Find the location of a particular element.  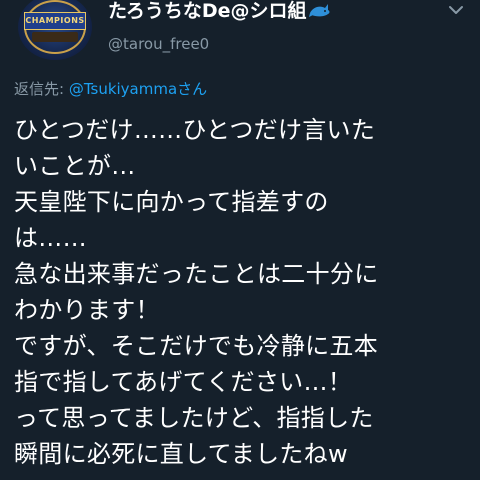

reply-to-line: 返信先: @Tsukiyammaさん is located at coordinates (110, 89).